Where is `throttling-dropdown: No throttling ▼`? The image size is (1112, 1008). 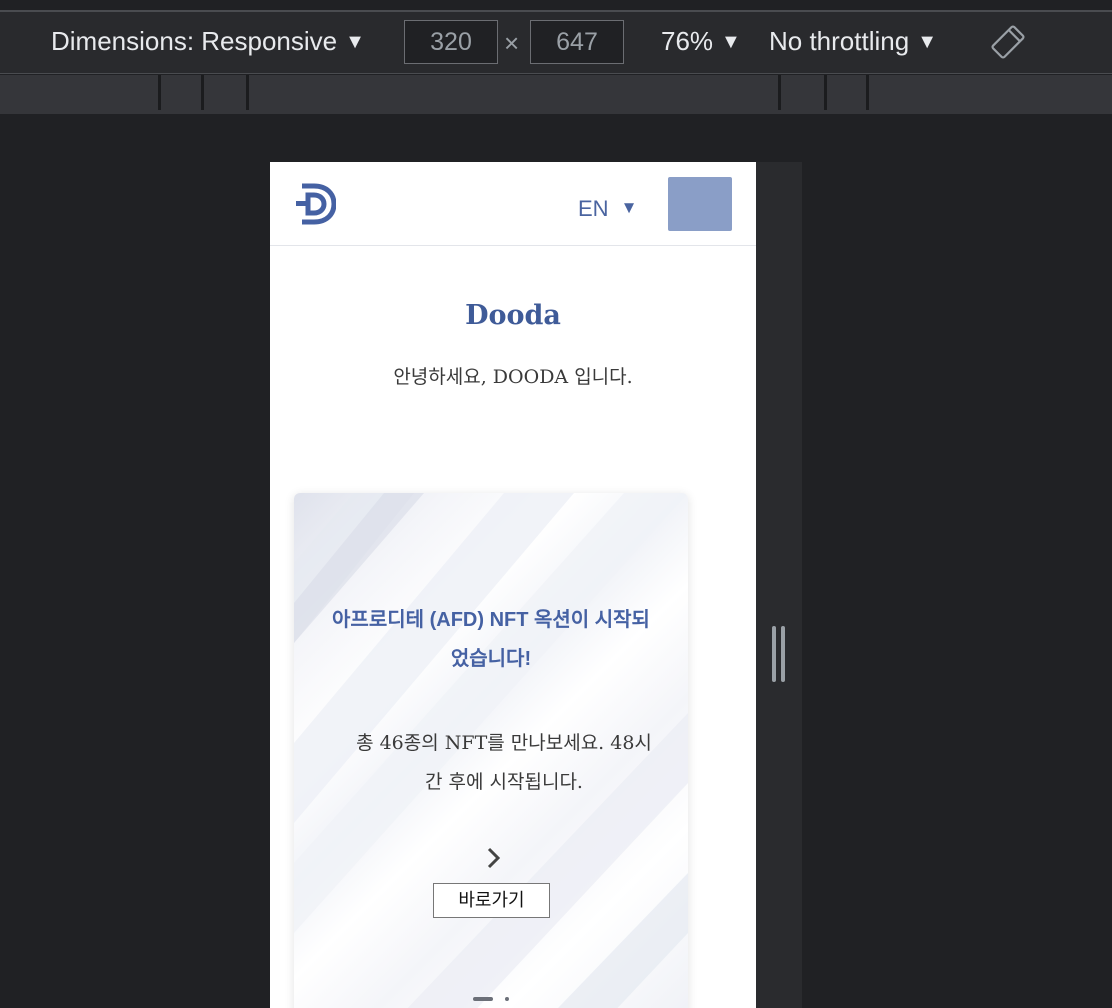 throttling-dropdown: No throttling ▼ is located at coordinates (853, 41).